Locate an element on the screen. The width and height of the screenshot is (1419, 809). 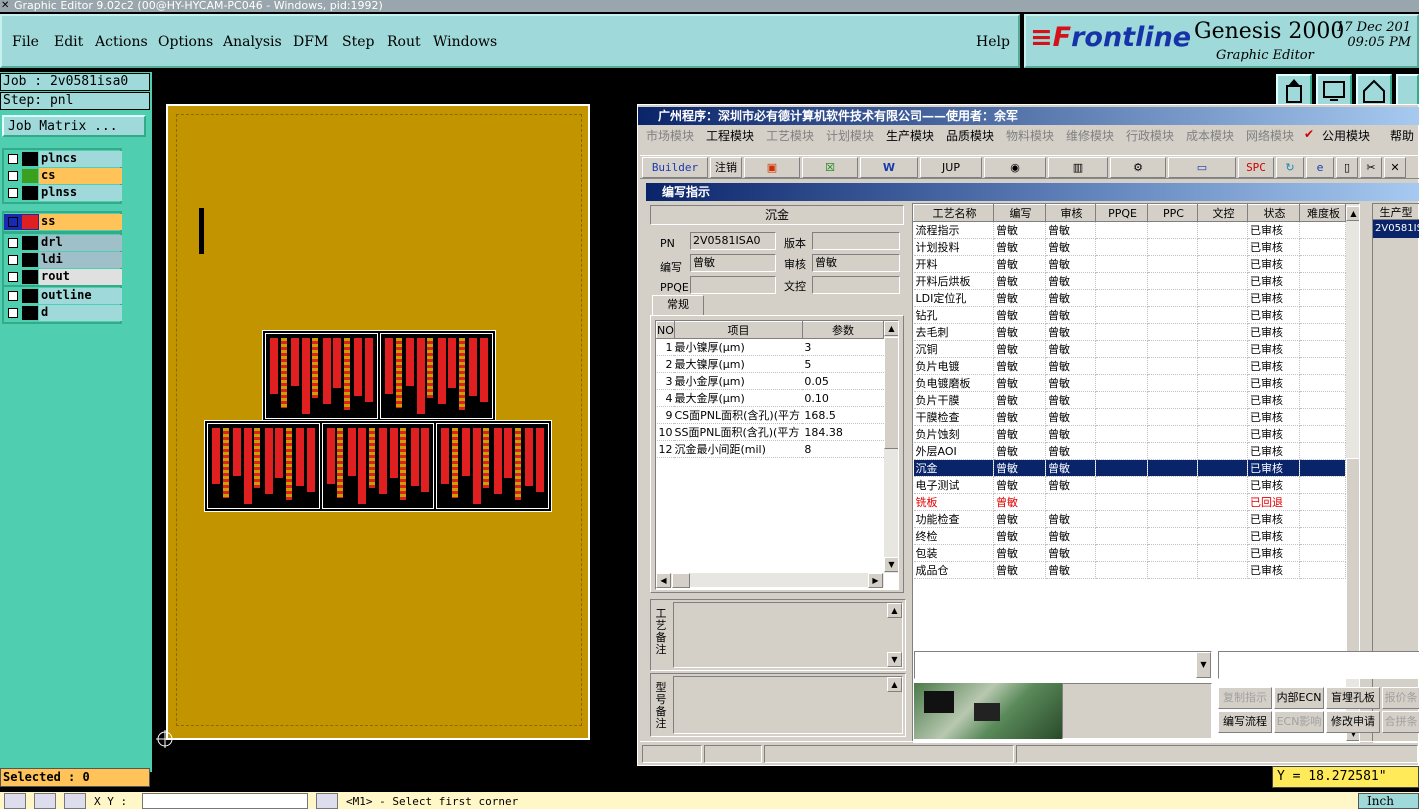
menu-windows: Windows is located at coordinates (465, 42).